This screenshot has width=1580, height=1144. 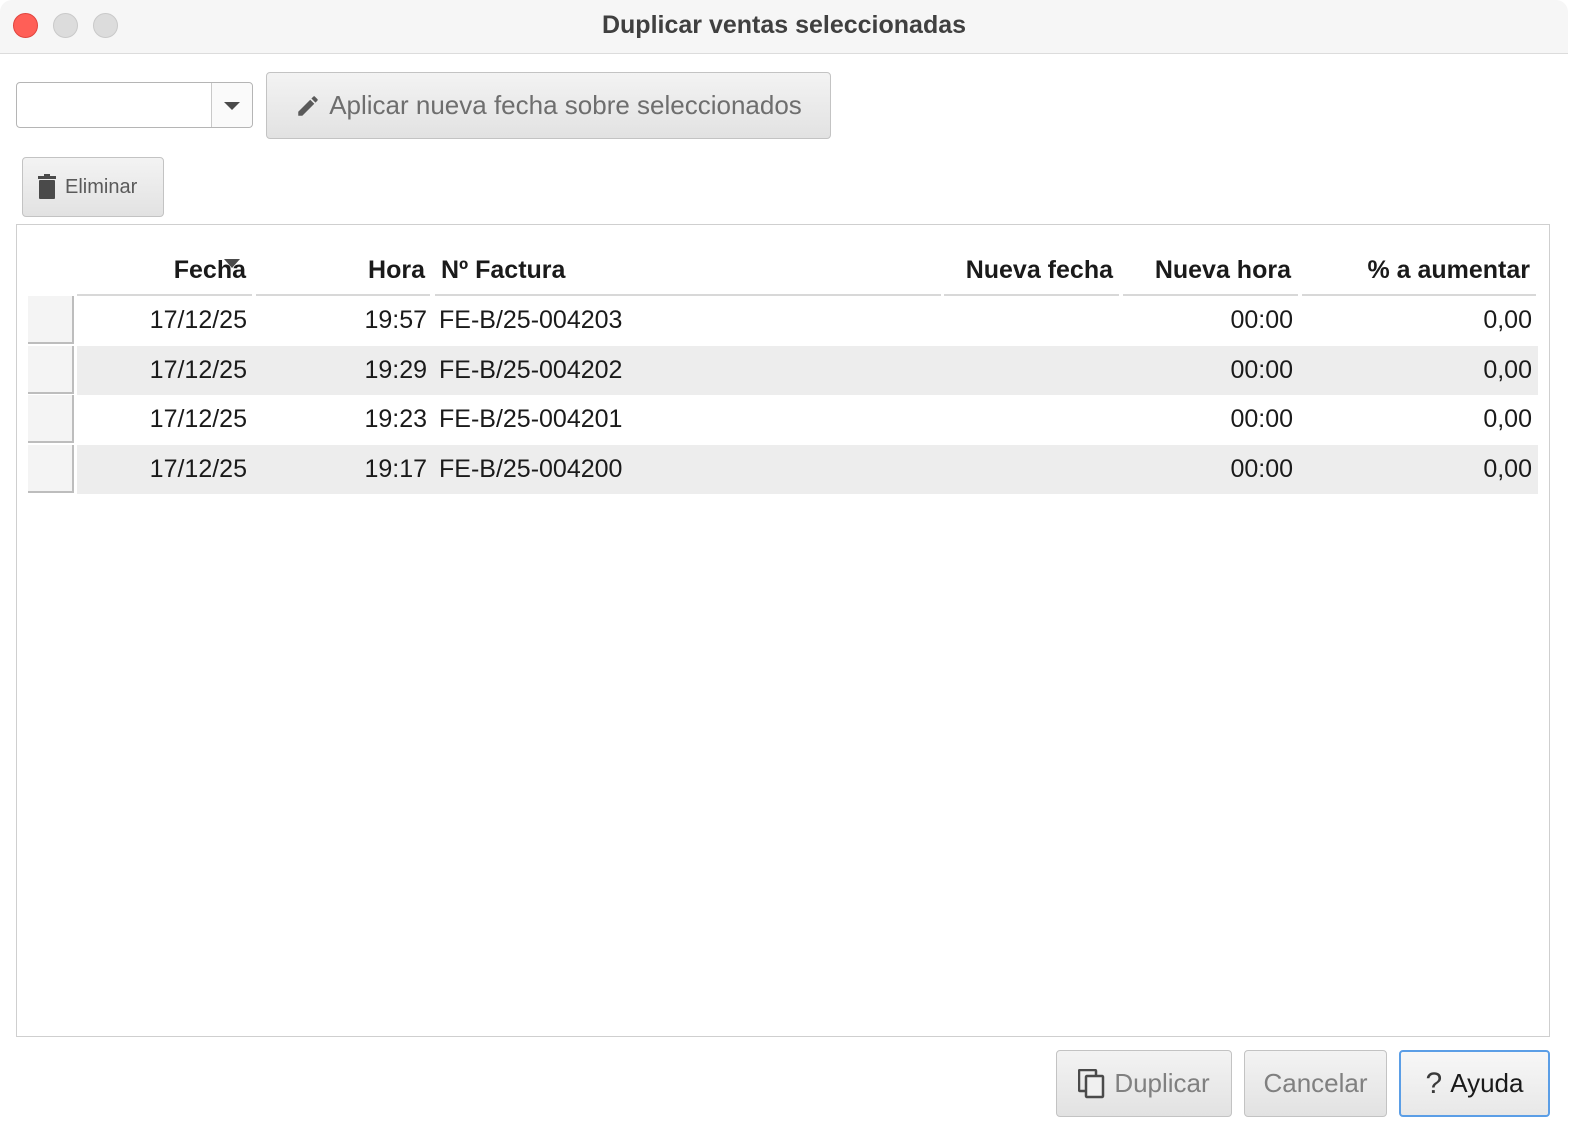 What do you see at coordinates (1207, 270) in the screenshot?
I see `column-header-nueva-hora: Nueva hora` at bounding box center [1207, 270].